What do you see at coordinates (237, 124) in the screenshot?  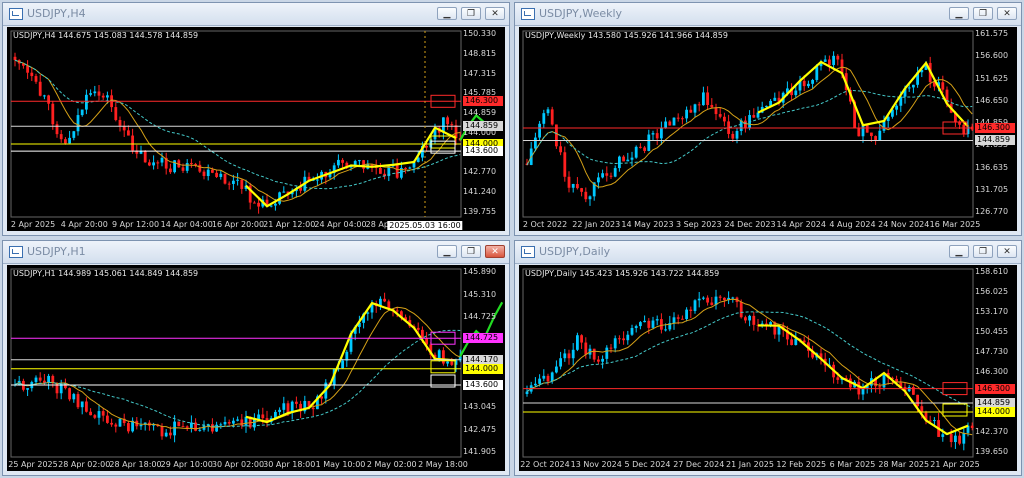 I see `moving-average-slow` at bounding box center [237, 124].